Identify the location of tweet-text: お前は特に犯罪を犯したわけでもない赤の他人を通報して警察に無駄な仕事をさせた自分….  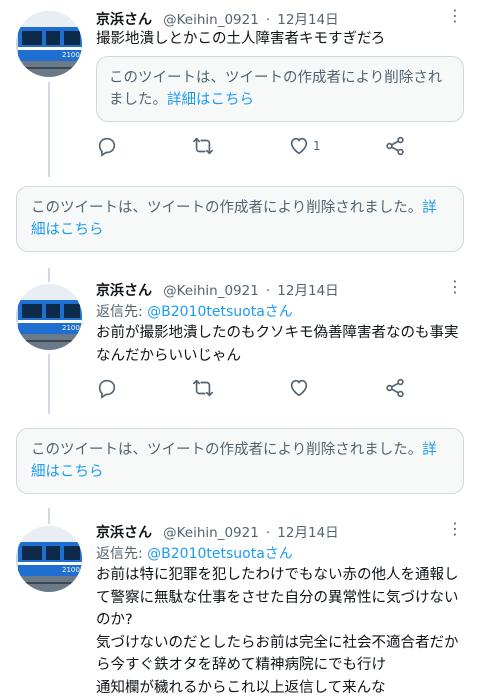
(277, 631).